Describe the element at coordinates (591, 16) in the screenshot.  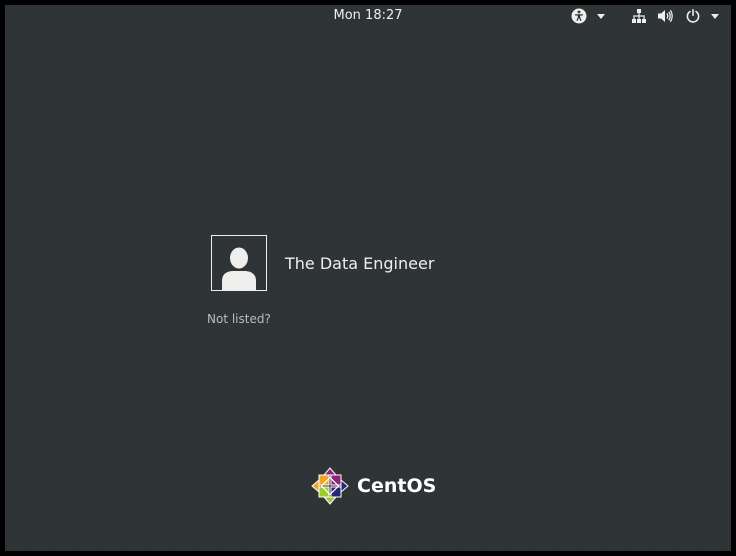
I see `accessibility-menu` at that location.